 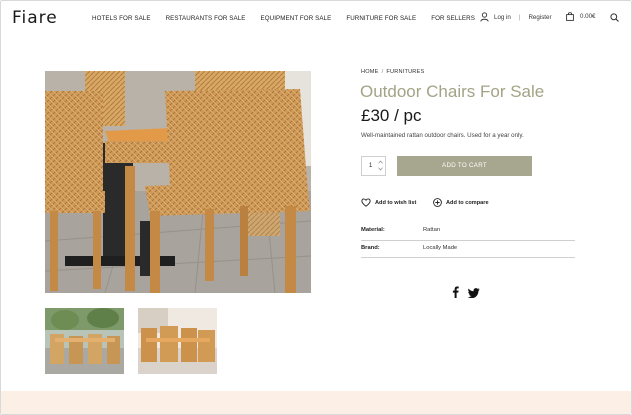 I want to click on add-to-wishlist-link: Add to wish list, so click(x=388, y=202).